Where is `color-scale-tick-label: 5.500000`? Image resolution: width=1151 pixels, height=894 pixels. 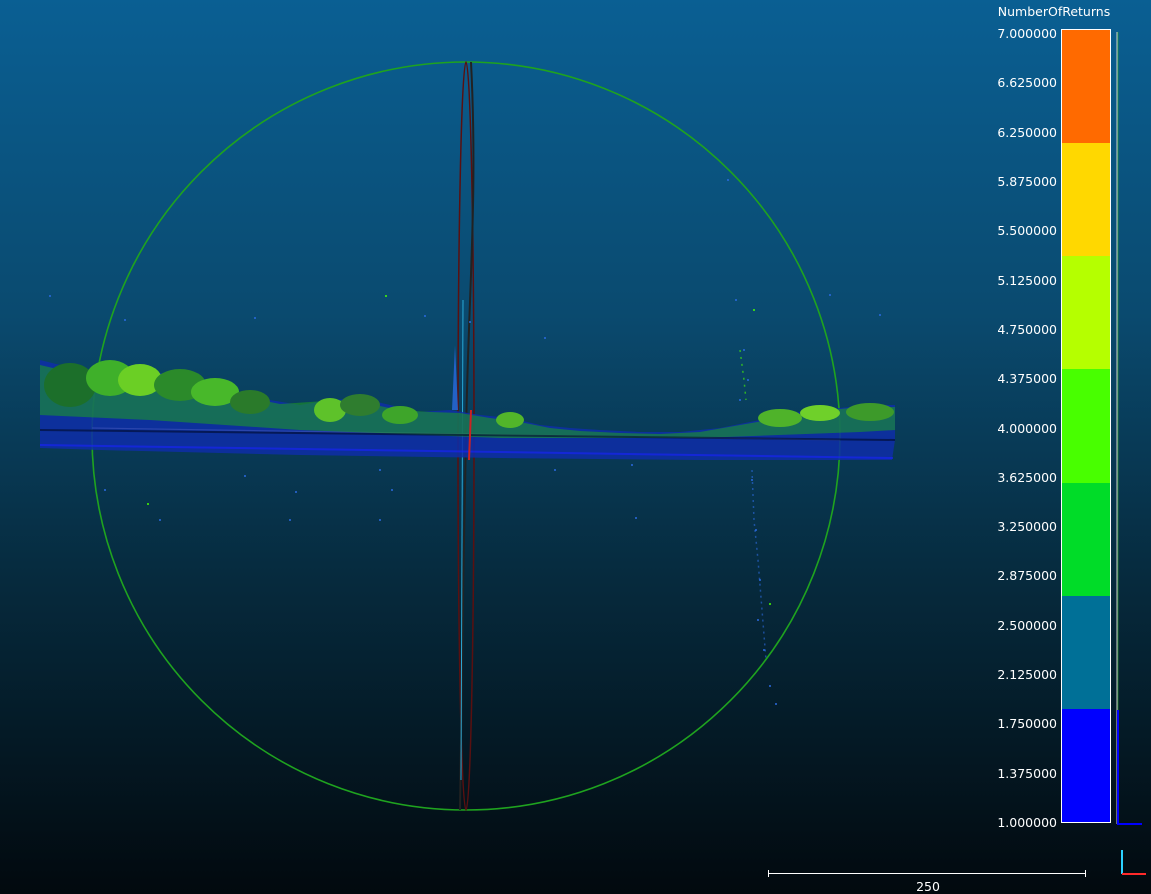
color-scale-tick-label: 5.500000 is located at coordinates (1027, 231).